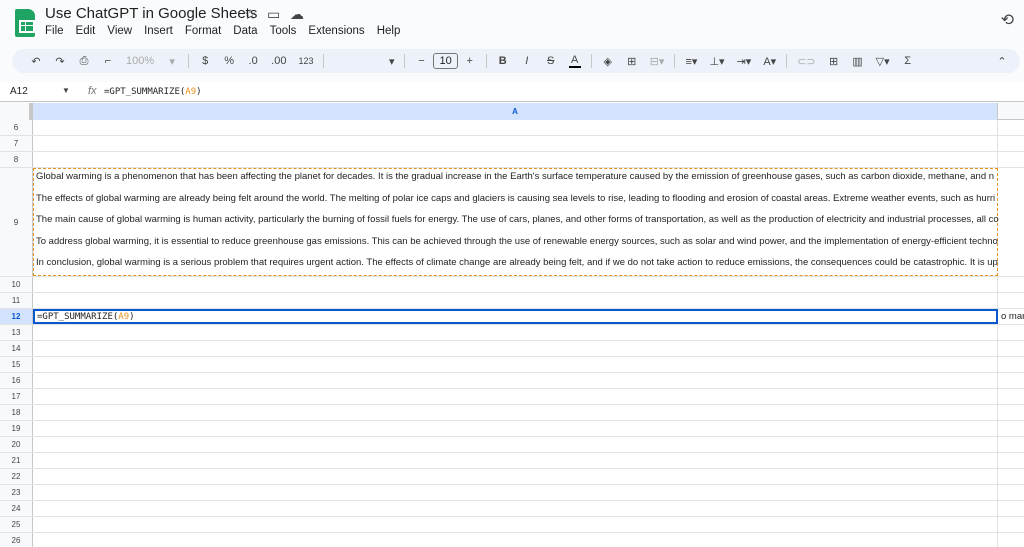  I want to click on row-header: 24, so click(16, 508).